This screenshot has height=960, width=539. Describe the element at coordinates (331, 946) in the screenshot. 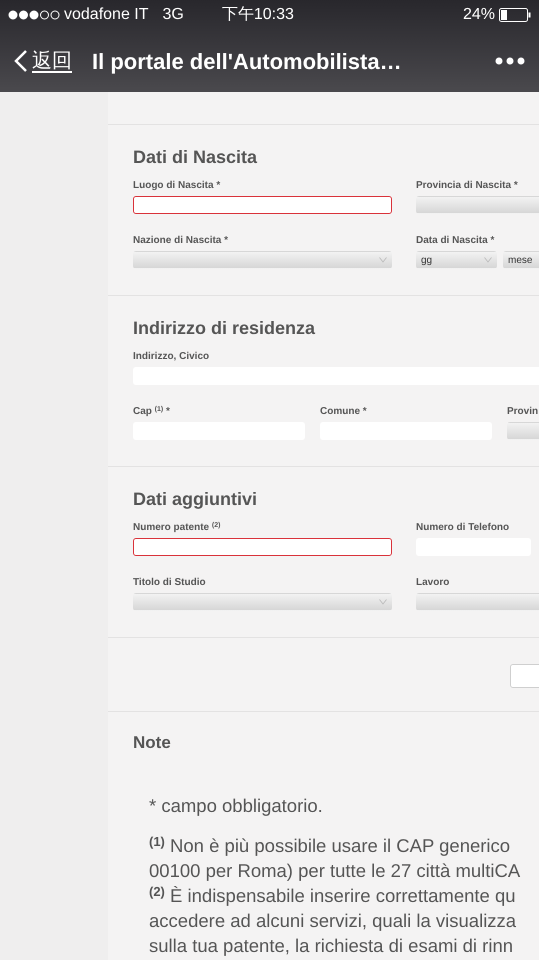

I see `note-line: sulla tua patente, la richiesta di esami di rinn` at that location.